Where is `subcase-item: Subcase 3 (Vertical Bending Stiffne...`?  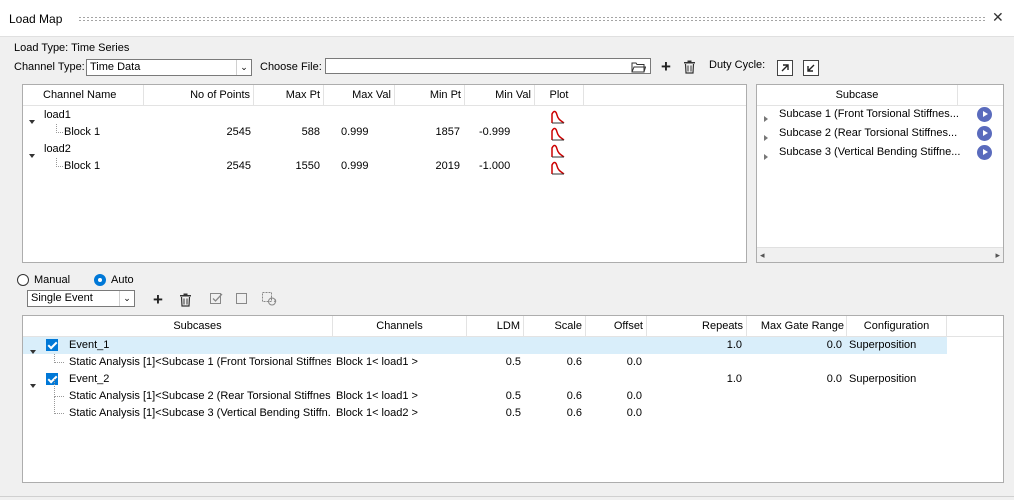
subcase-item: Subcase 3 (Vertical Bending Stiffne... is located at coordinates (880, 152).